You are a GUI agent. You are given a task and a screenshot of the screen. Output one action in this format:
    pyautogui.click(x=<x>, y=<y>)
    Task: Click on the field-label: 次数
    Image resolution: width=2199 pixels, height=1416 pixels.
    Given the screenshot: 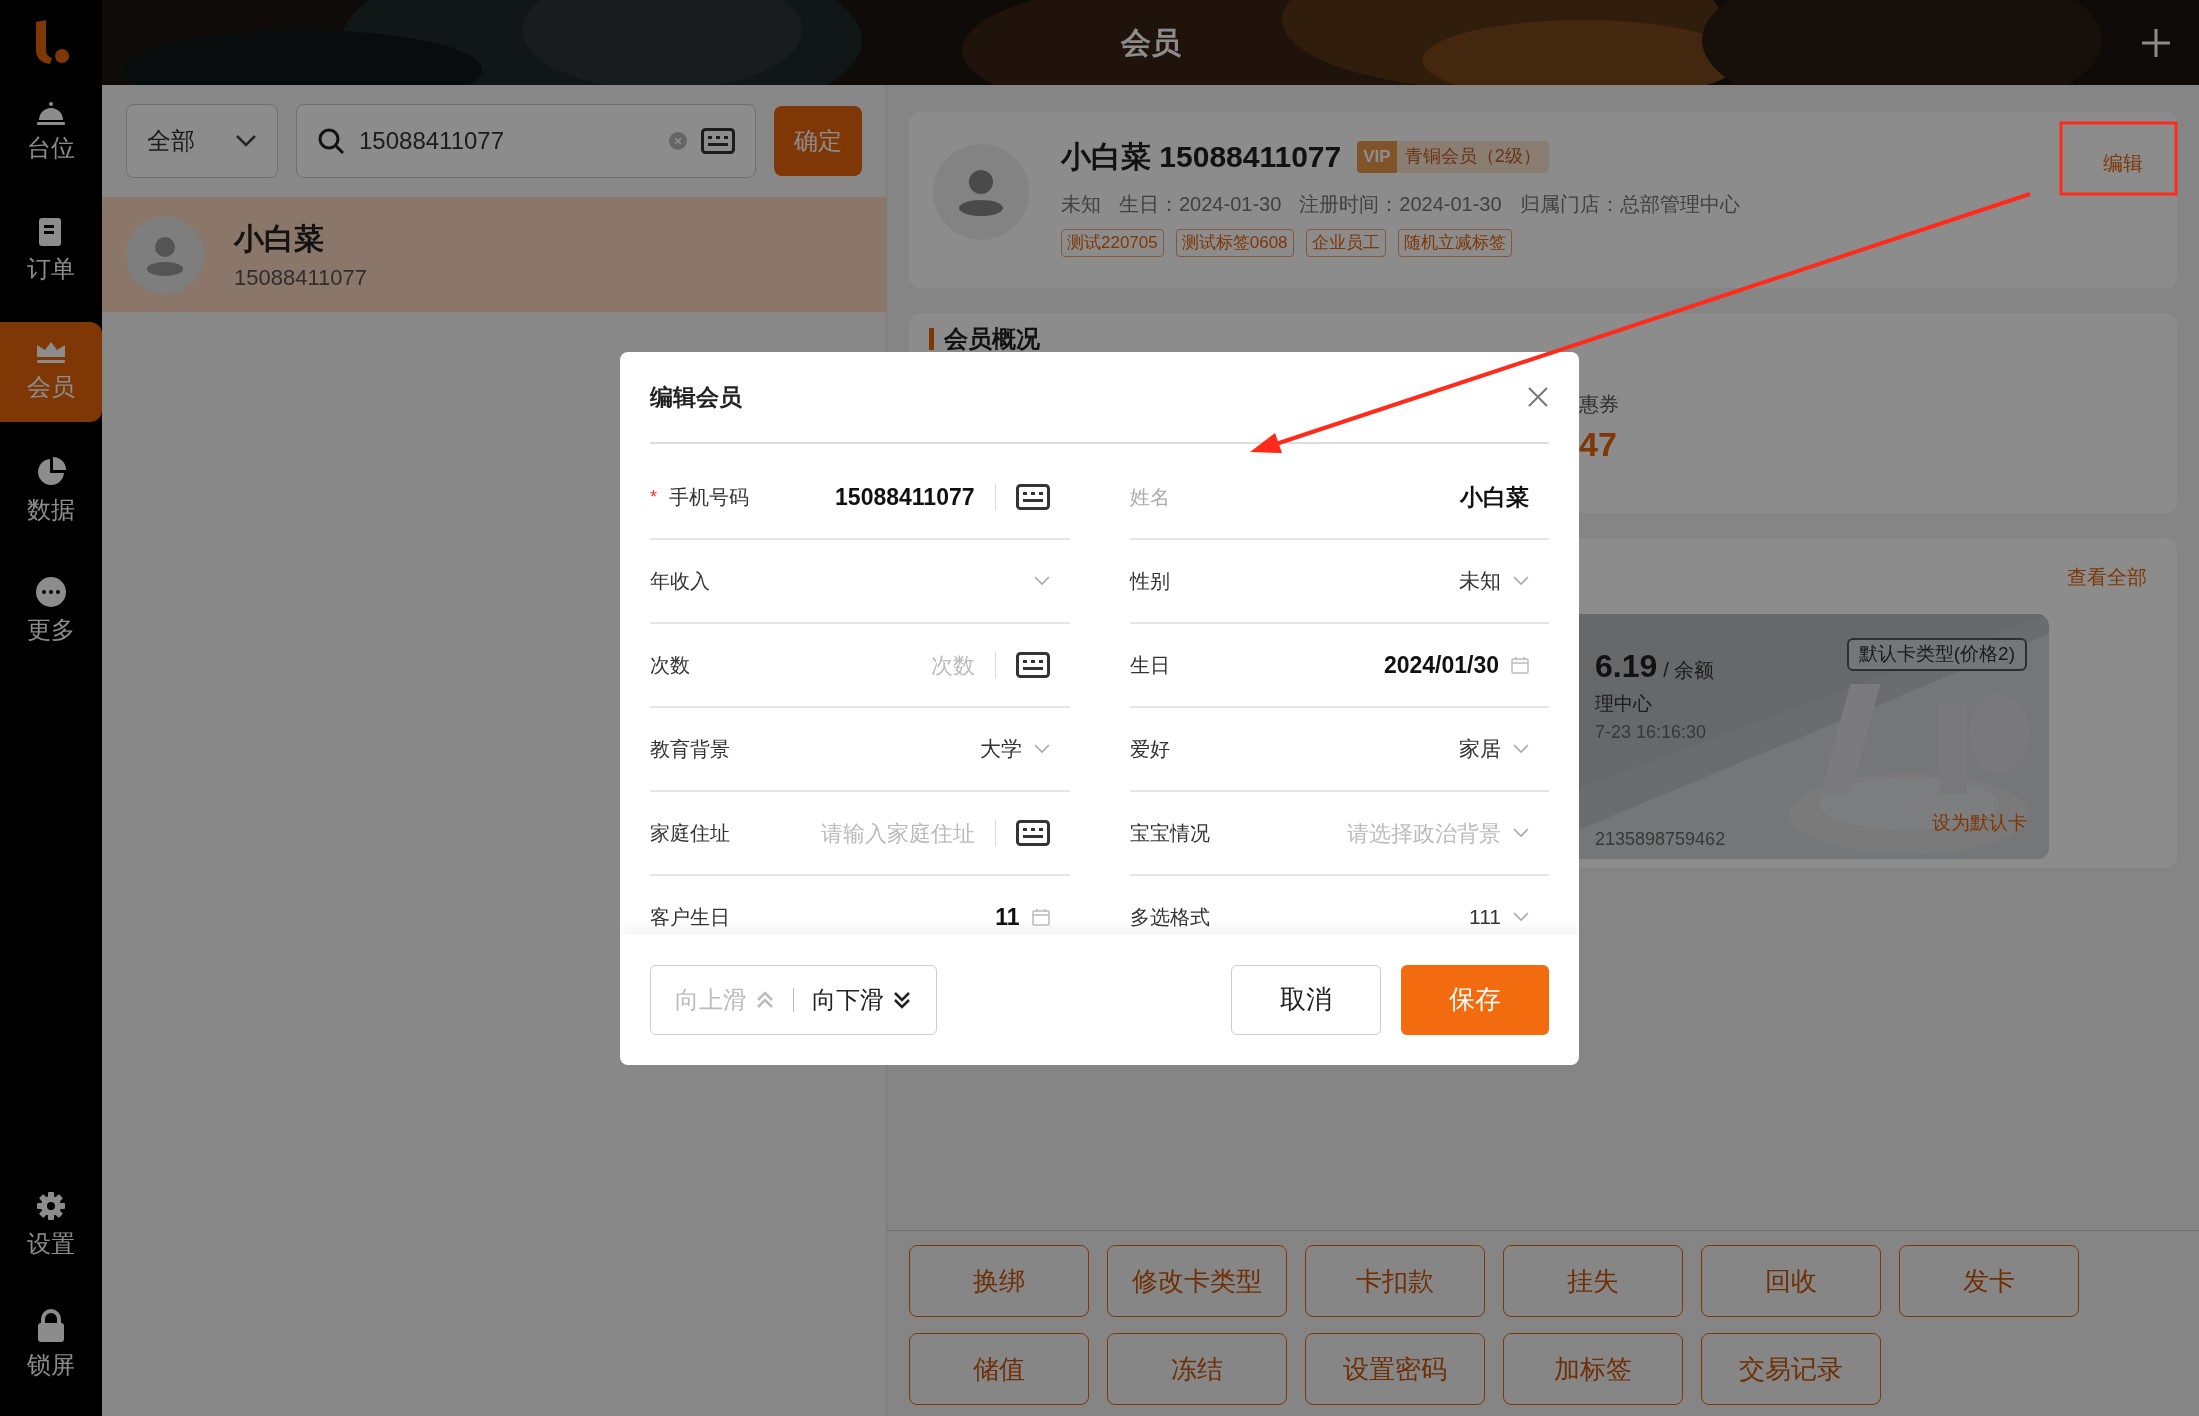 What is the action you would take?
    pyautogui.click(x=670, y=665)
    